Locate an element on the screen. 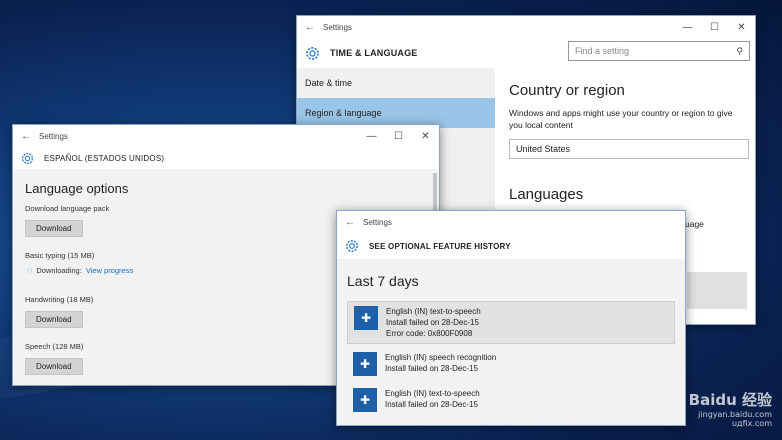  watermark-site: uдfix.com is located at coordinates (751, 423).